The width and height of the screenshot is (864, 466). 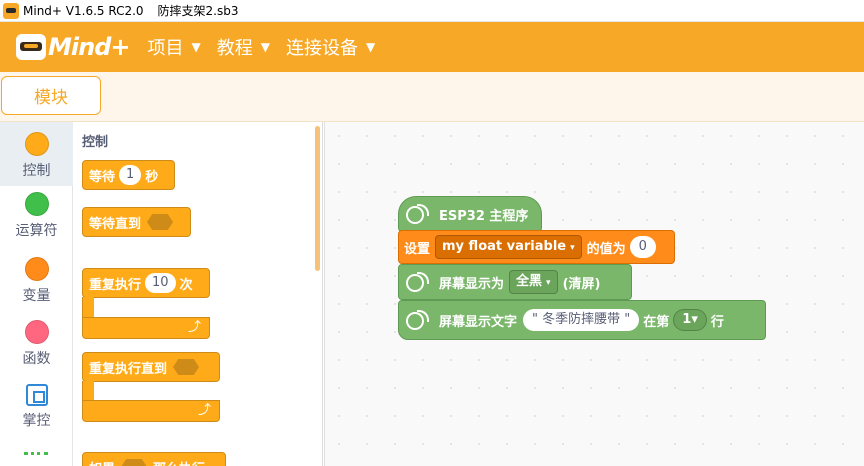 I want to click on block-text: 秒, so click(x=152, y=177).